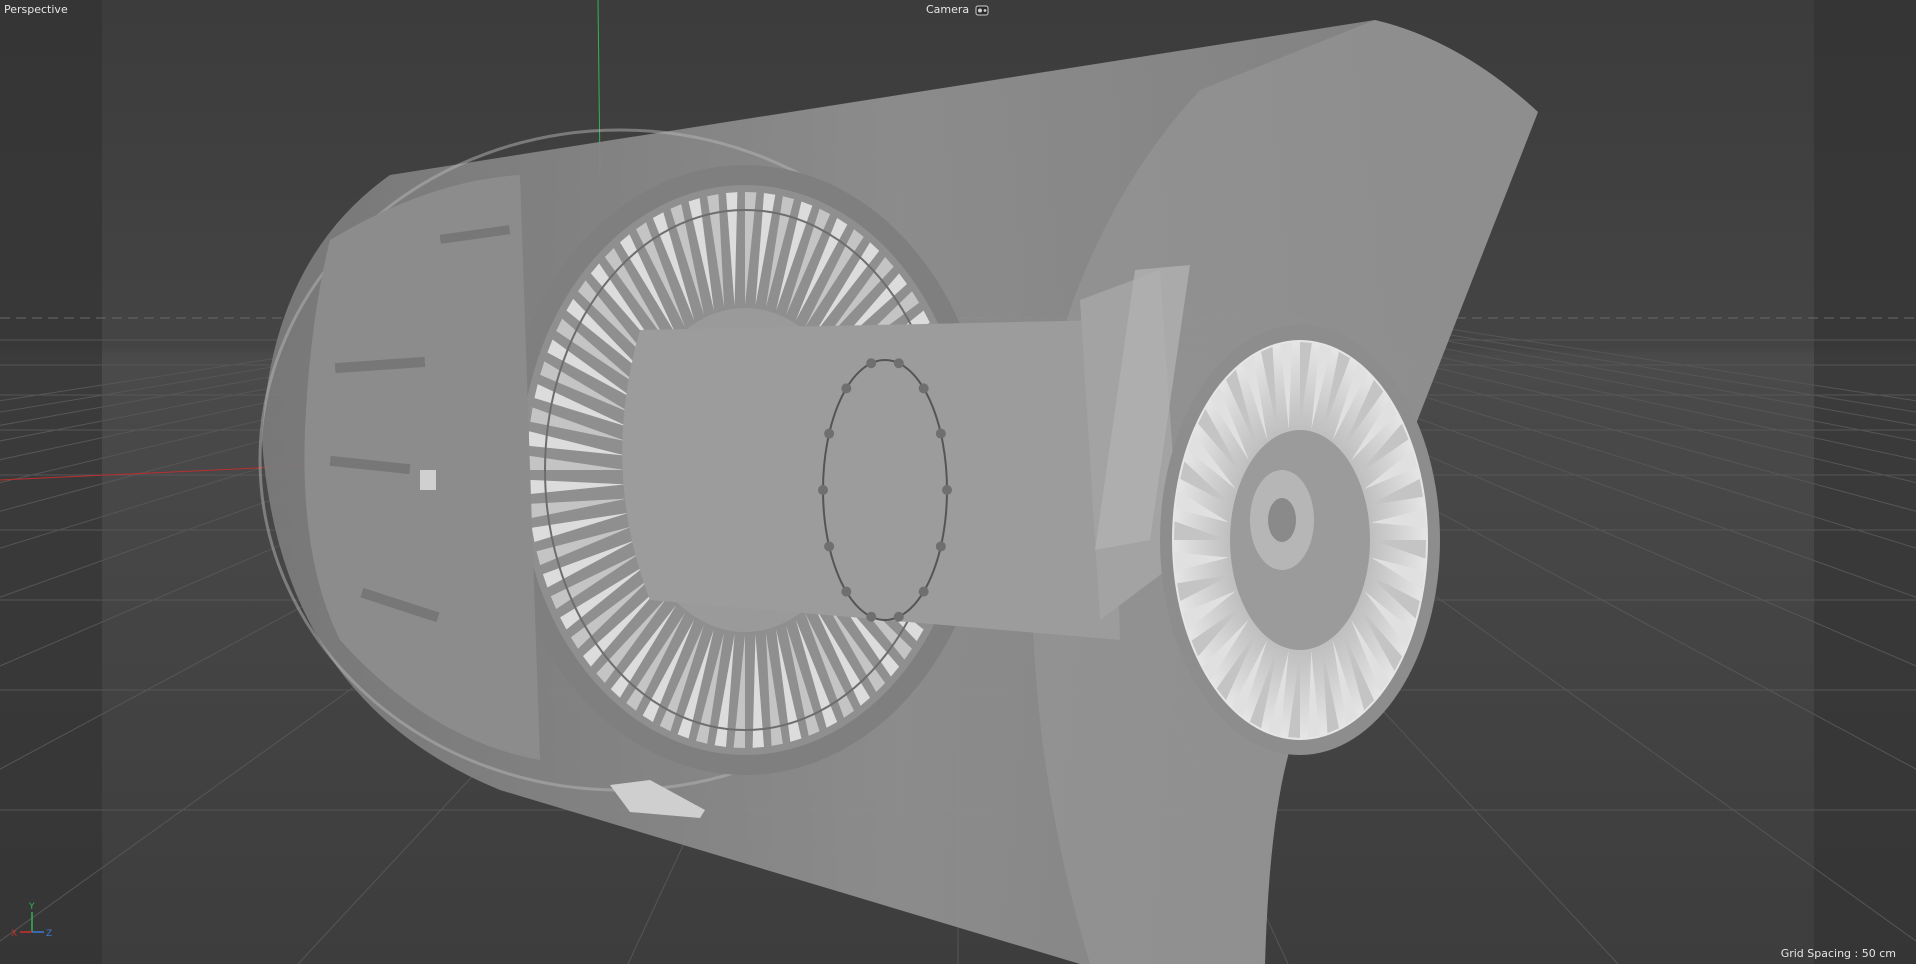  I want to click on camera-selector: Camera, so click(957, 10).